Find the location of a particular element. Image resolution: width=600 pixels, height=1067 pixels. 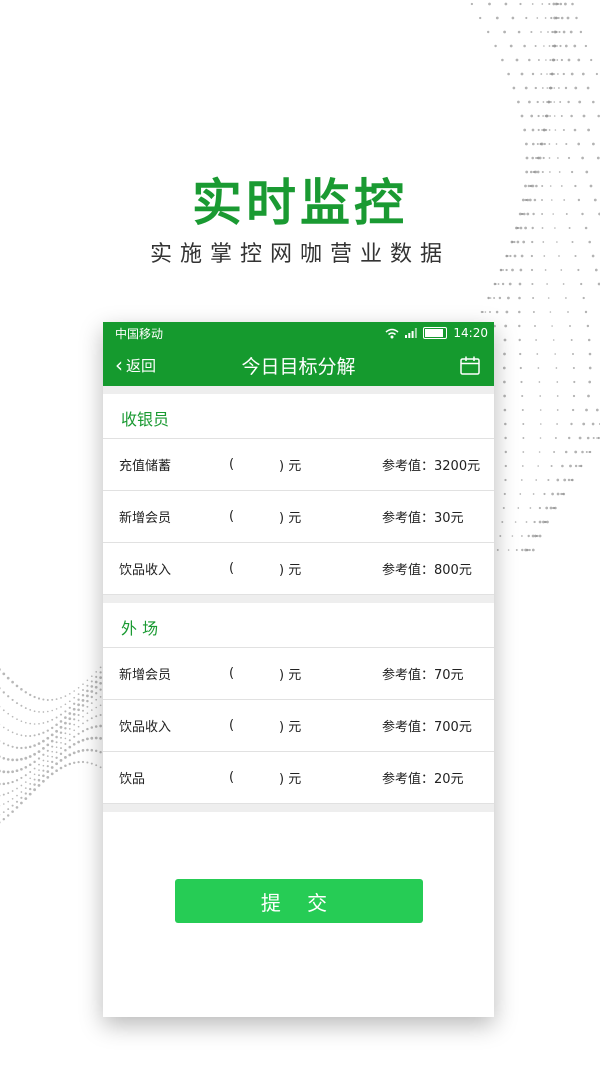

table-row: 新增会员 ( ) 元 参考值：70元 is located at coordinates (298, 674).